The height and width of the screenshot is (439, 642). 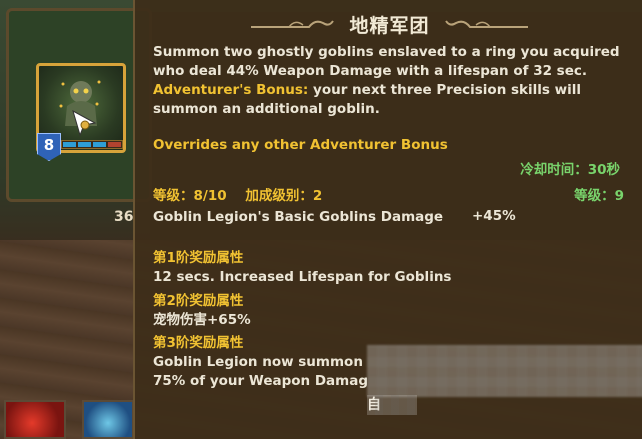 What do you see at coordinates (114, 144) in the screenshot?
I see `progress-segment-empty` at bounding box center [114, 144].